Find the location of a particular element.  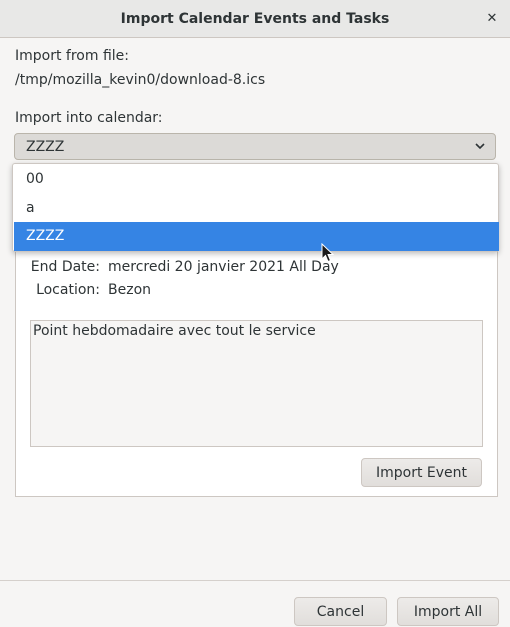

calendar-option-a: a is located at coordinates (256, 208).